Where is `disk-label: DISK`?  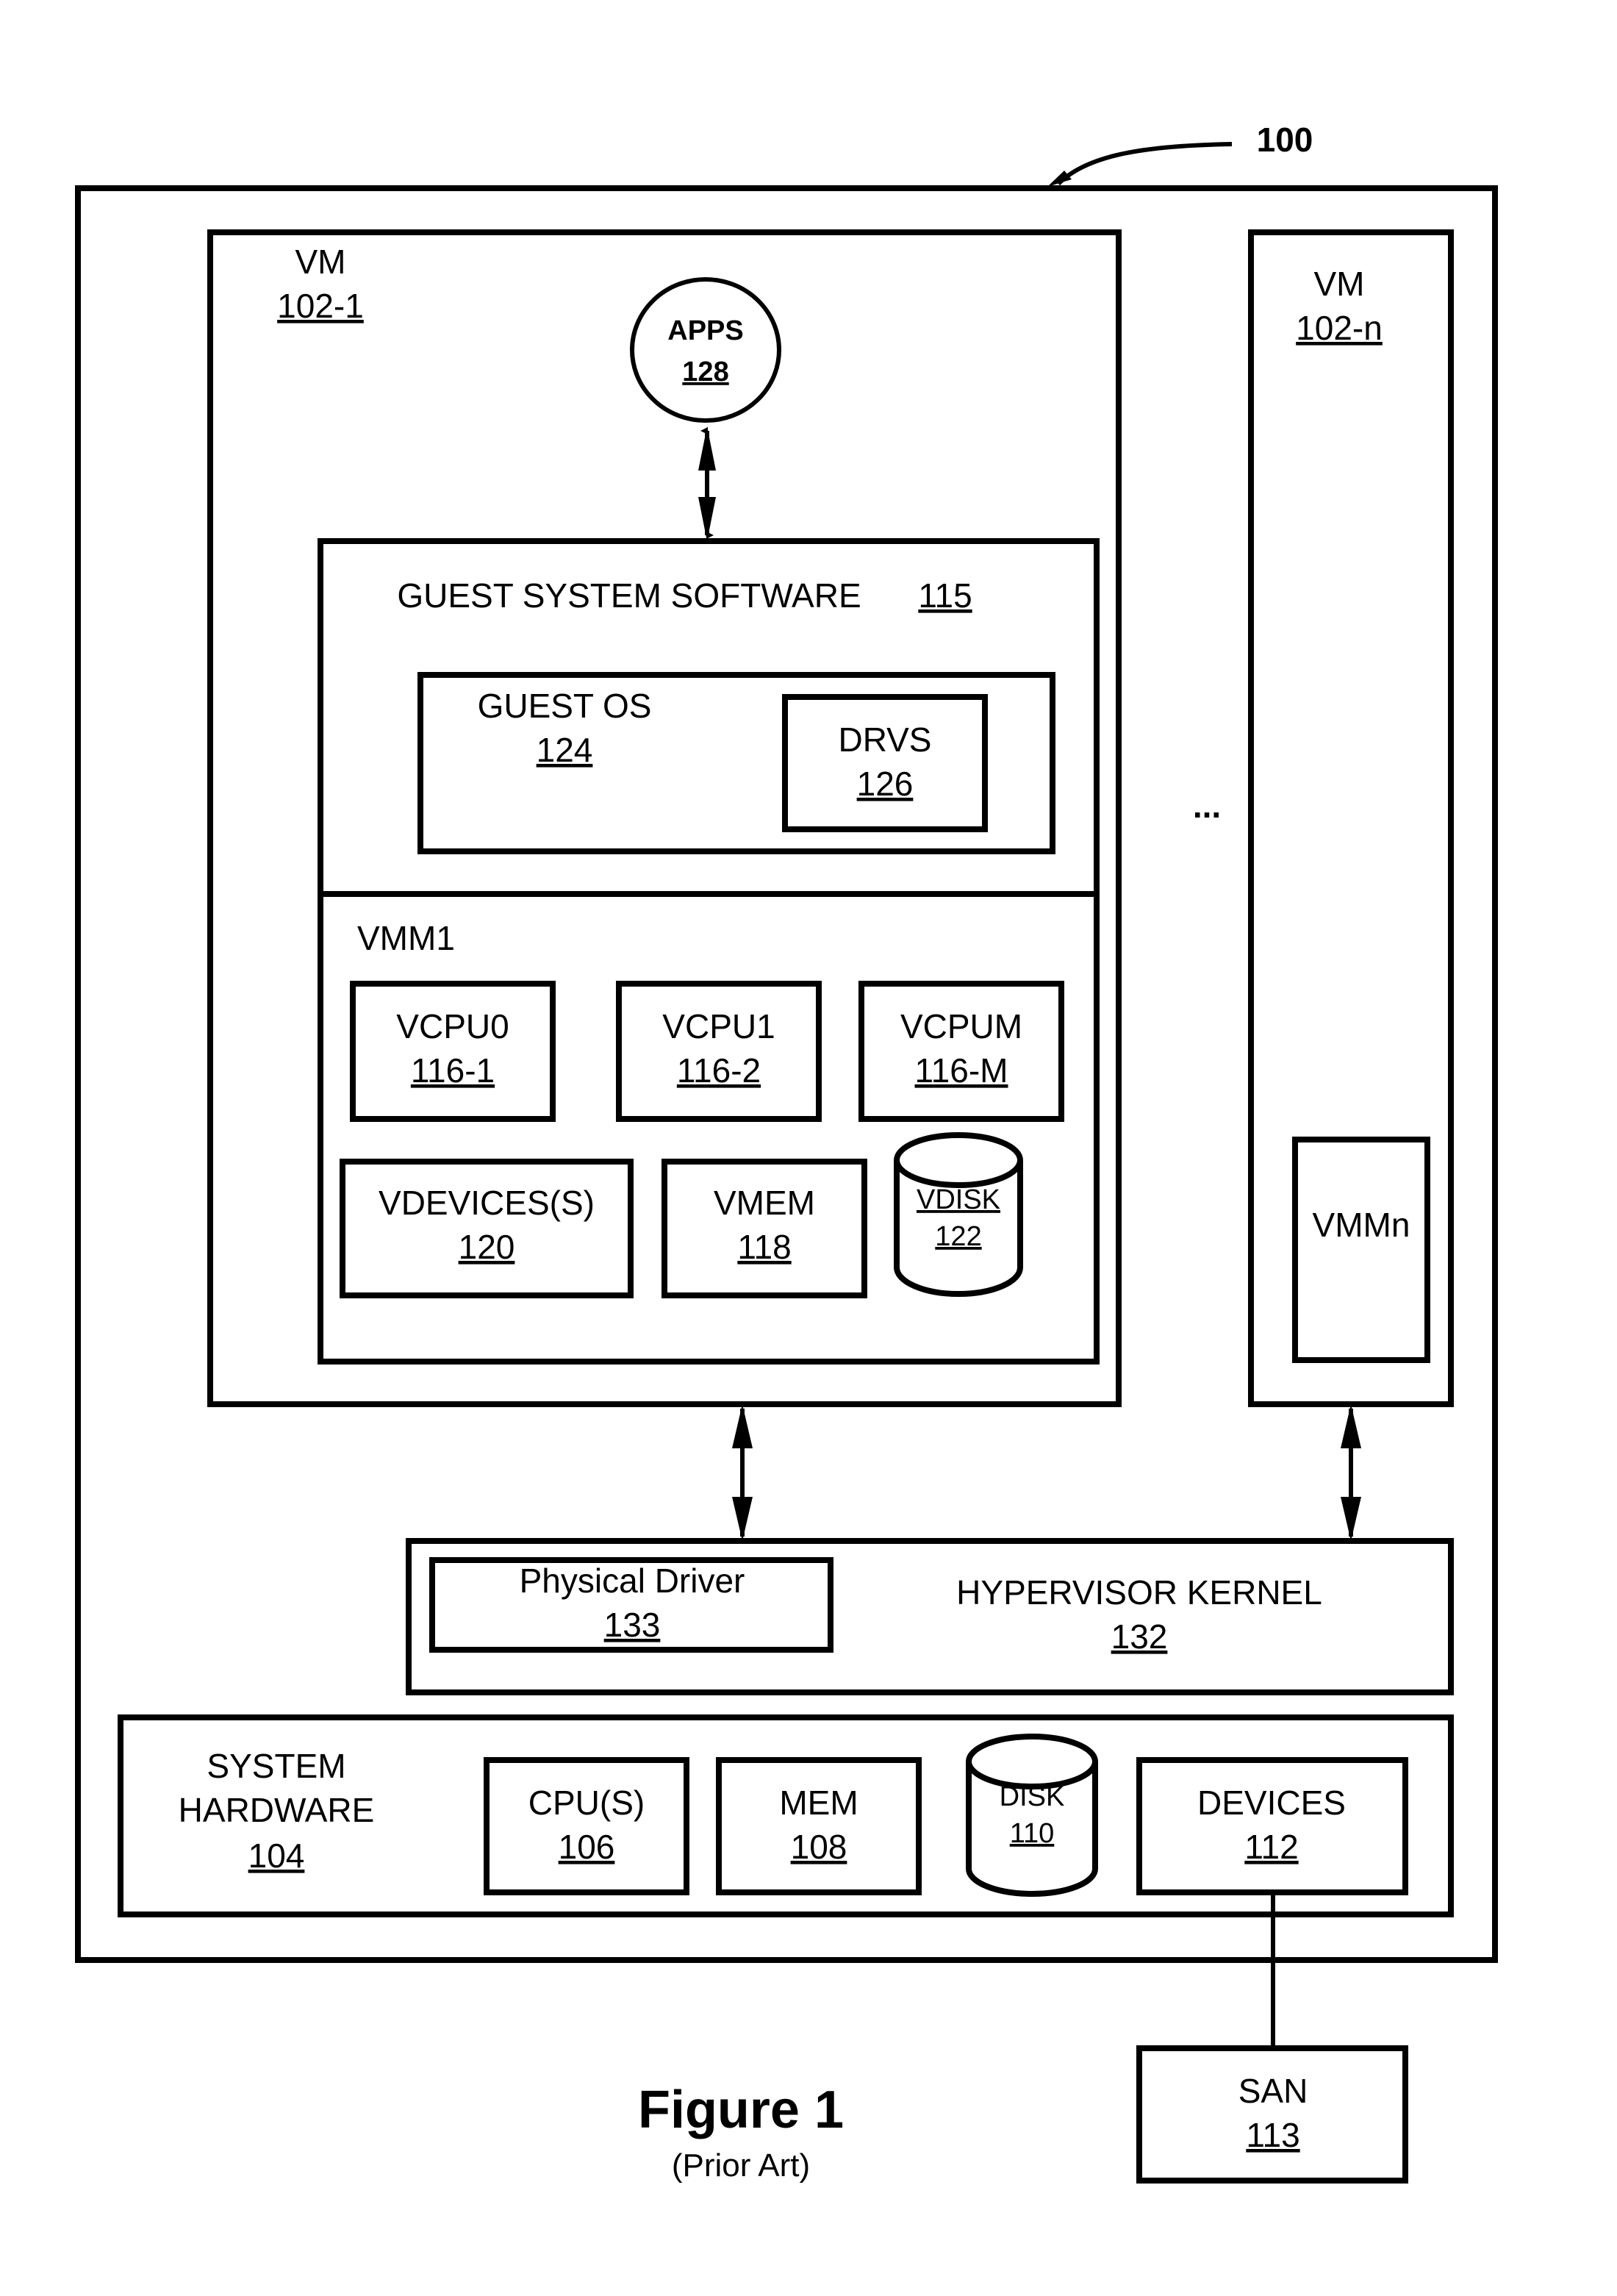
disk-label: DISK is located at coordinates (1032, 1796).